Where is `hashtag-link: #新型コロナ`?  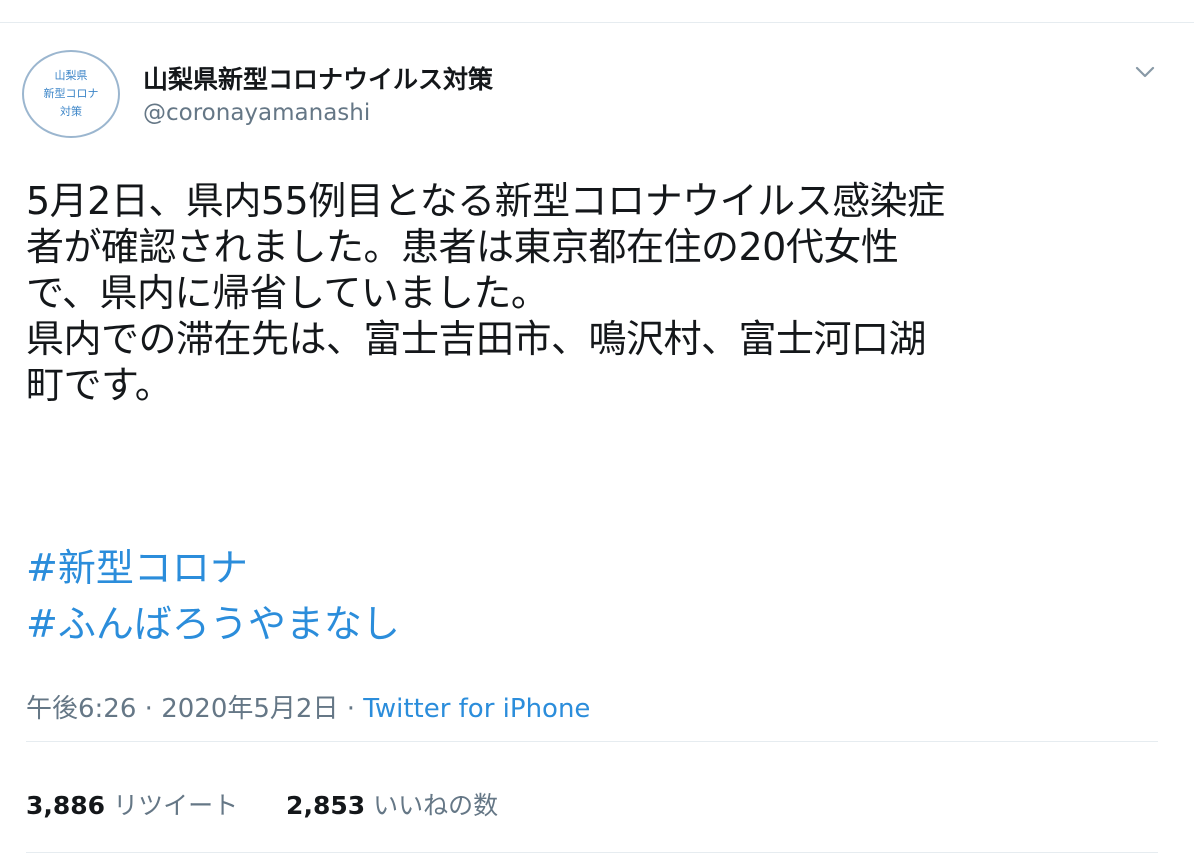
hashtag-link: #新型コロナ is located at coordinates (213, 568).